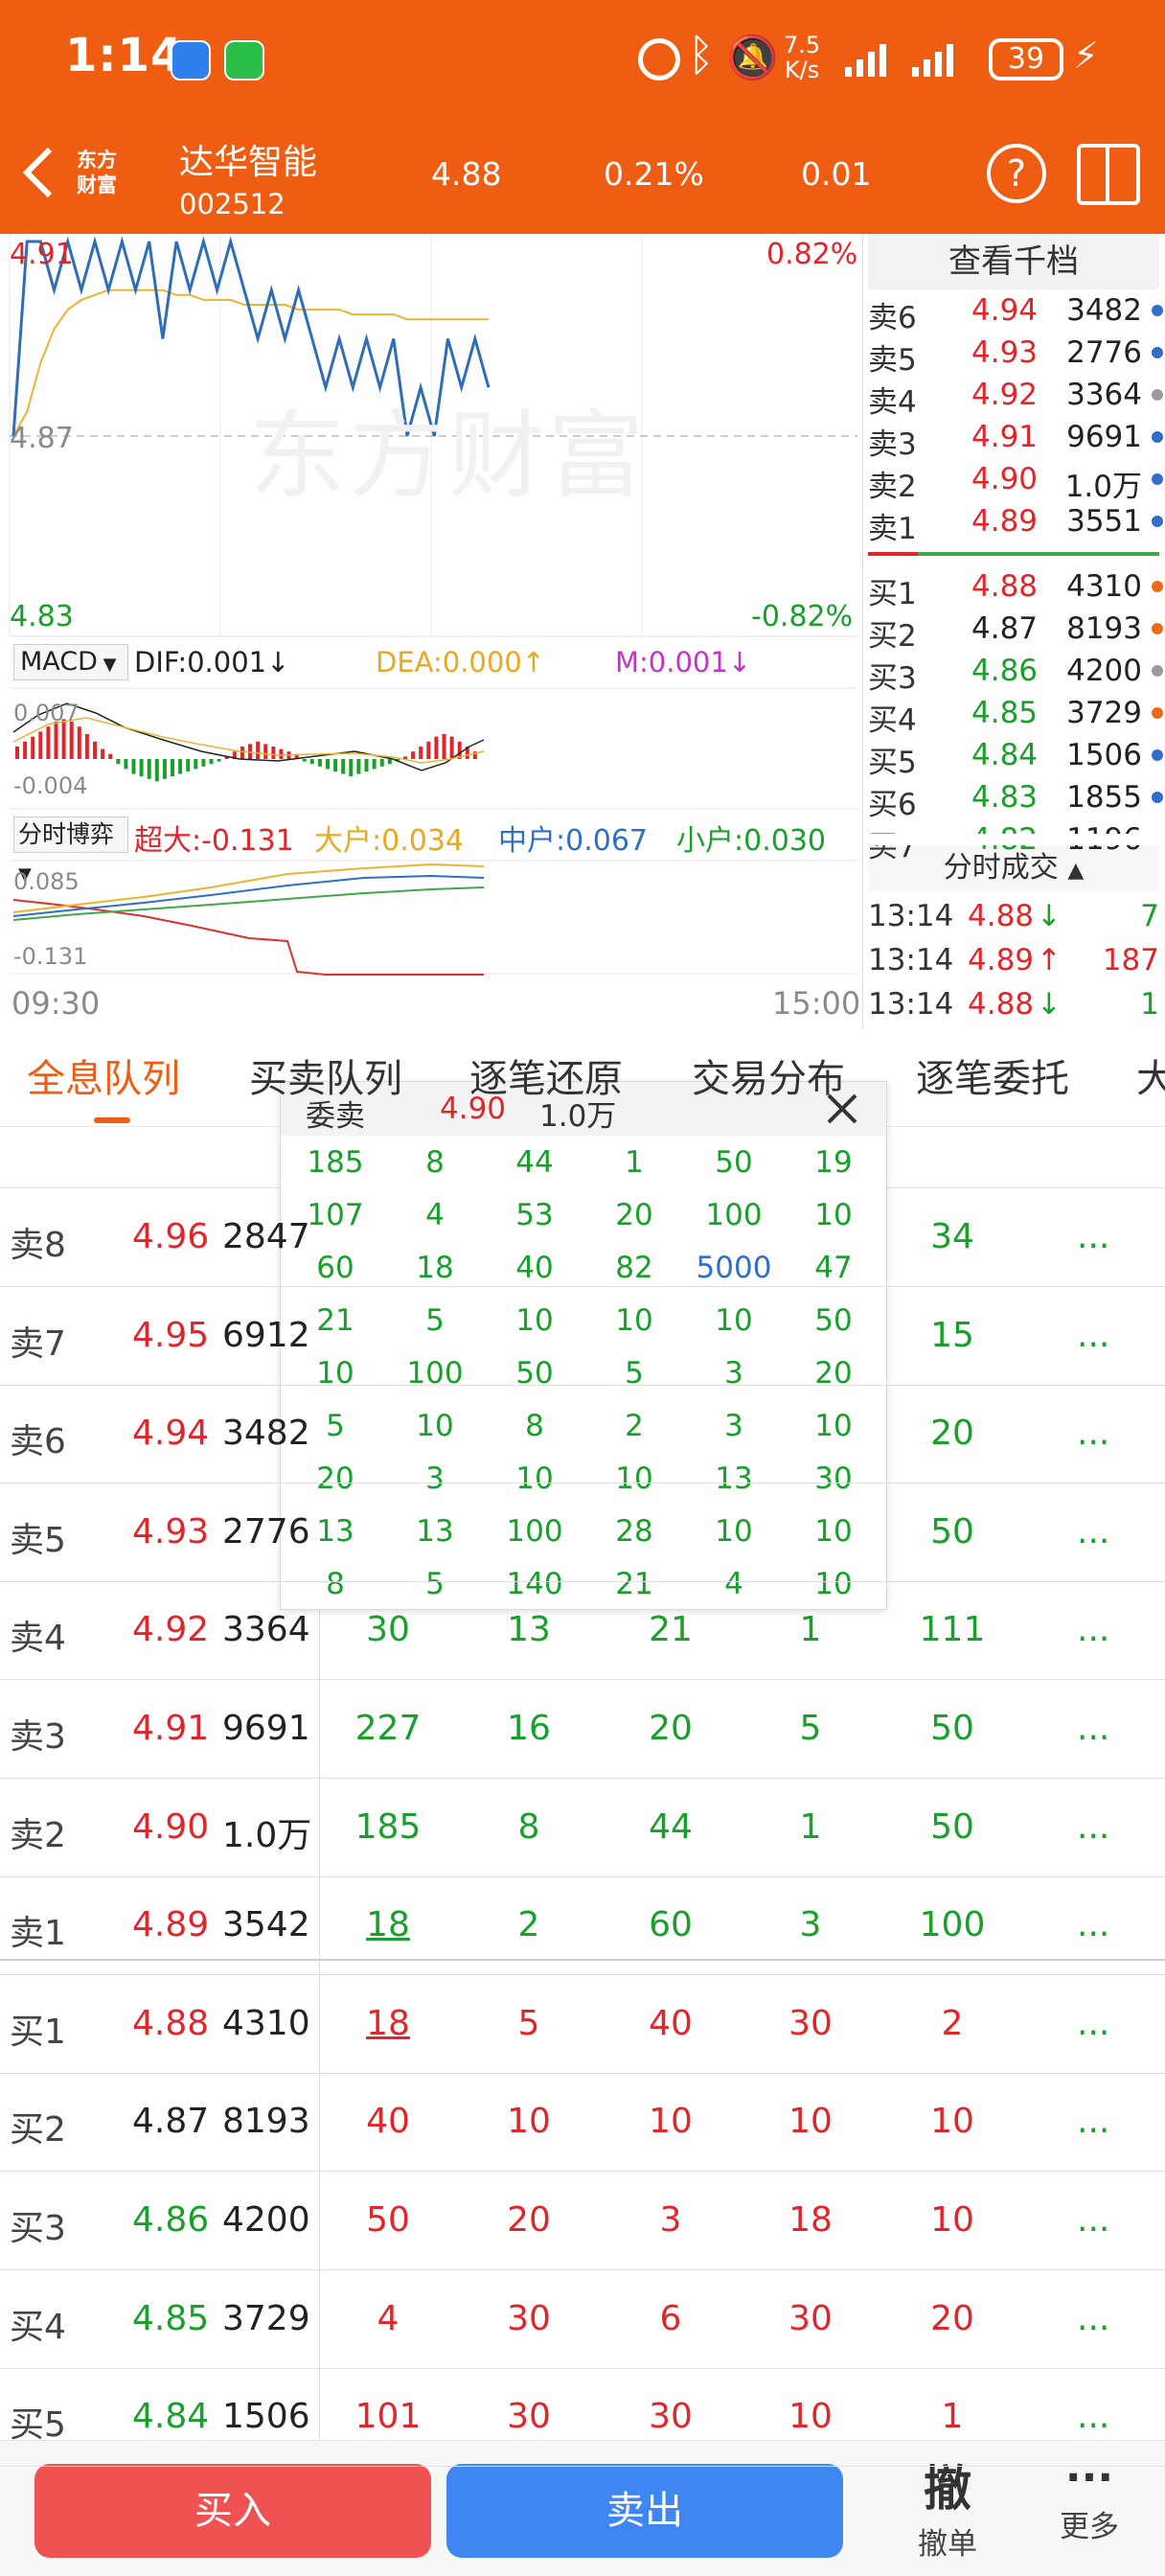 Image resolution: width=1165 pixels, height=2576 pixels. What do you see at coordinates (1016, 674) in the screenshot?
I see `order-book-row: 买3 4.86 4200` at bounding box center [1016, 674].